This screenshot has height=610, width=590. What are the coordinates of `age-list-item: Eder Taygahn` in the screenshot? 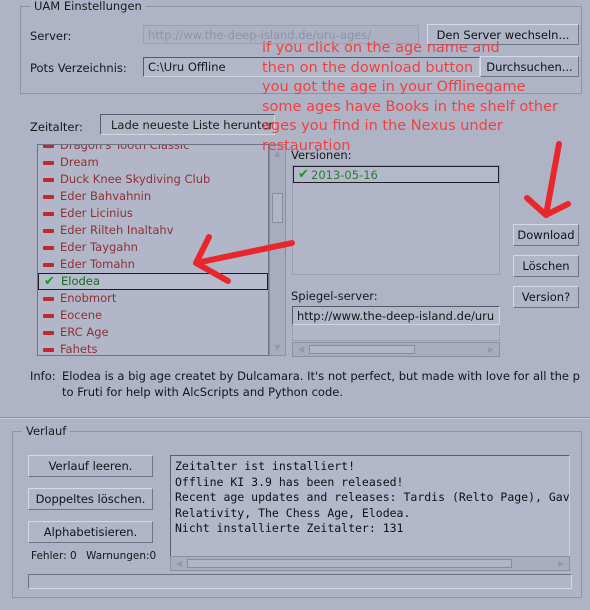 It's located at (153, 247).